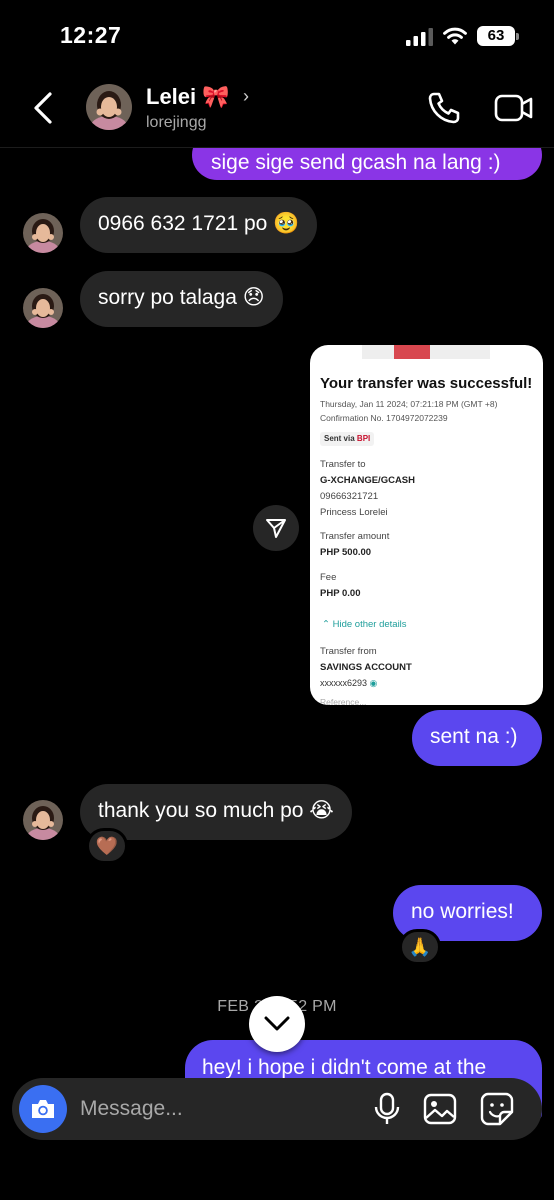 Image resolution: width=554 pixels, height=1200 pixels. What do you see at coordinates (188, 97) in the screenshot?
I see `contact-name: Lelei 🎀` at bounding box center [188, 97].